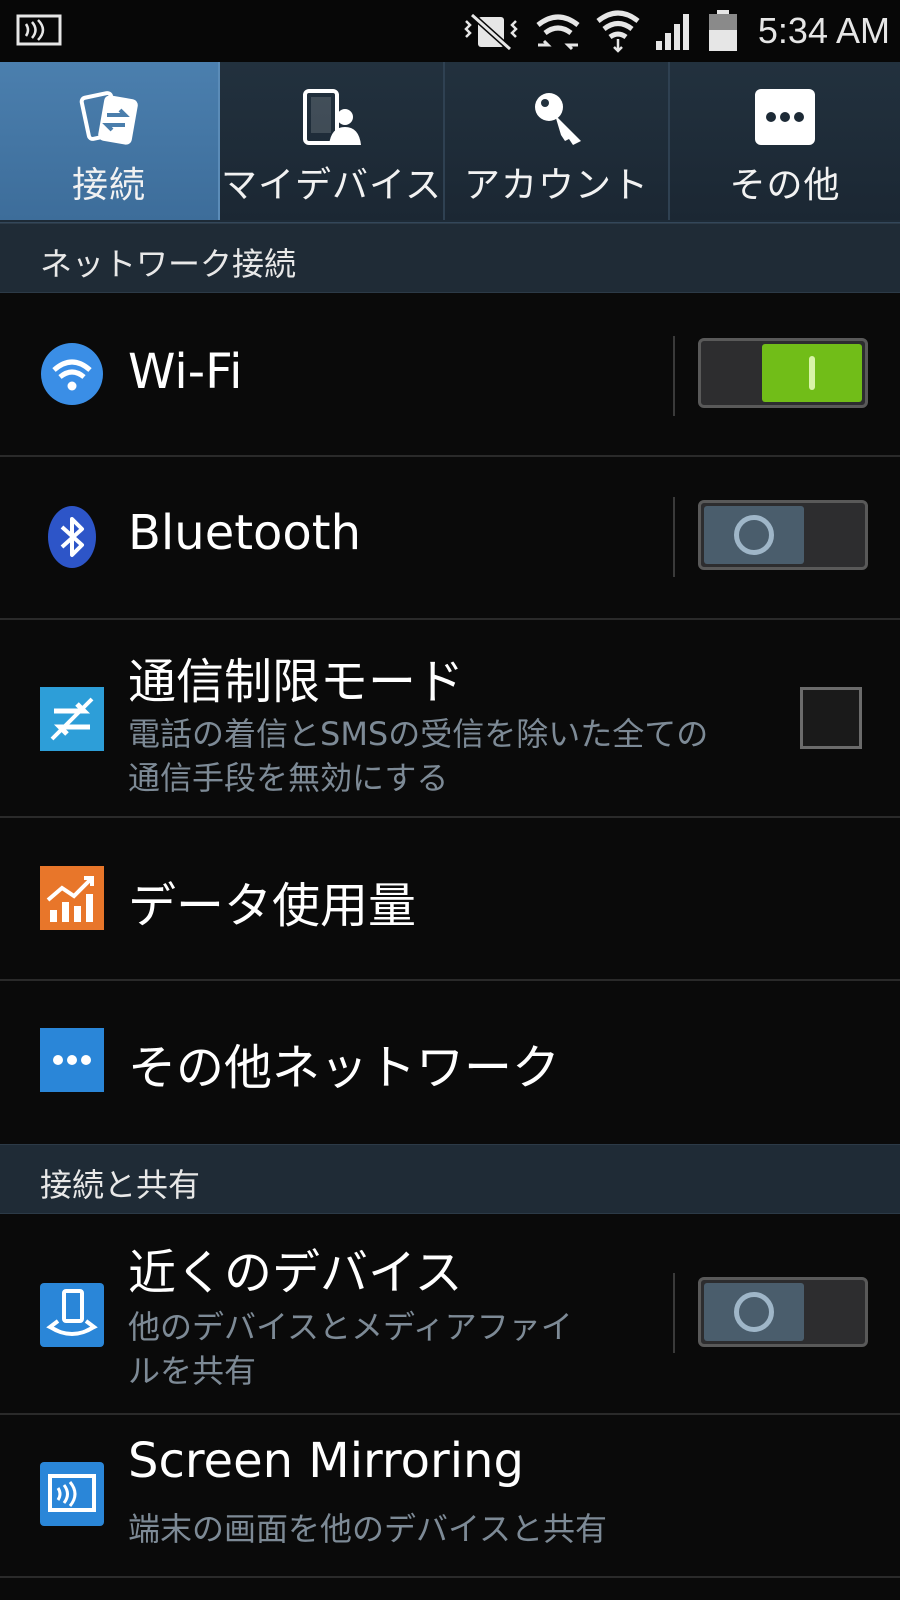 The height and width of the screenshot is (1600, 900). I want to click on wifi-title: Wi-Fi, so click(185, 372).